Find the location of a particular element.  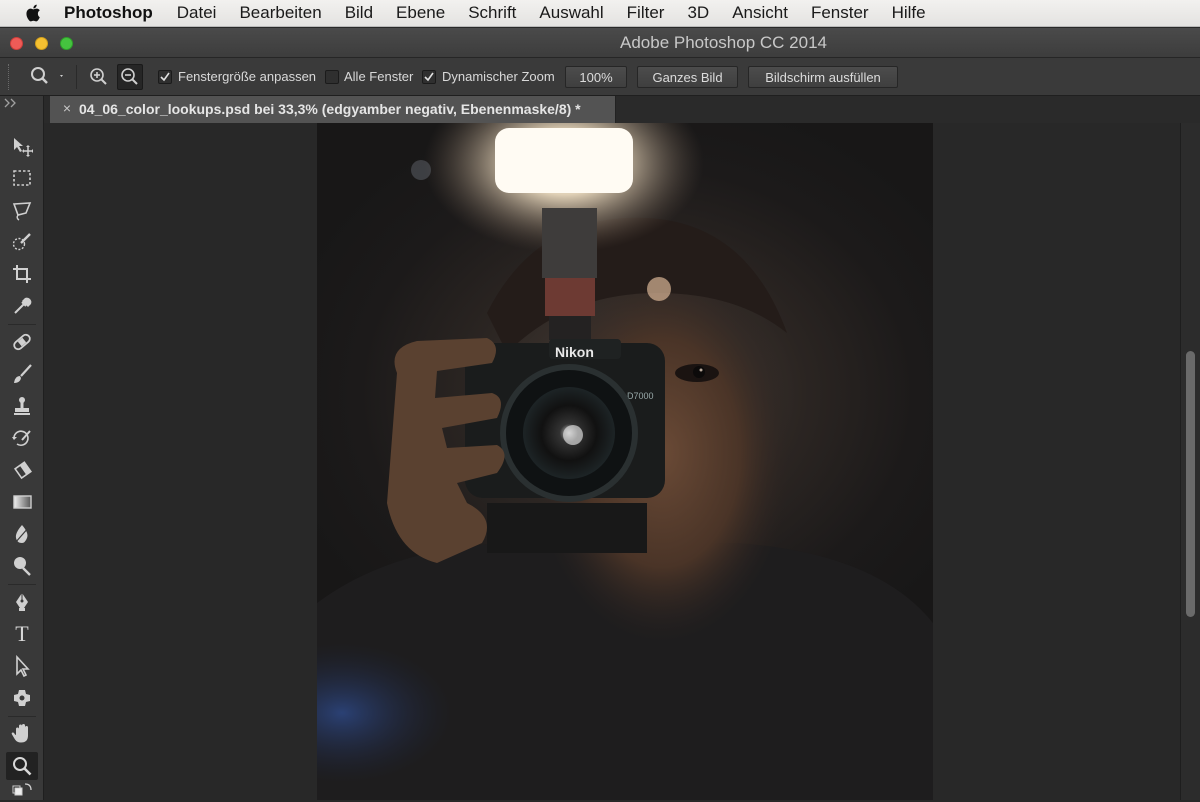

zoom-preset-icon is located at coordinates (47, 75).